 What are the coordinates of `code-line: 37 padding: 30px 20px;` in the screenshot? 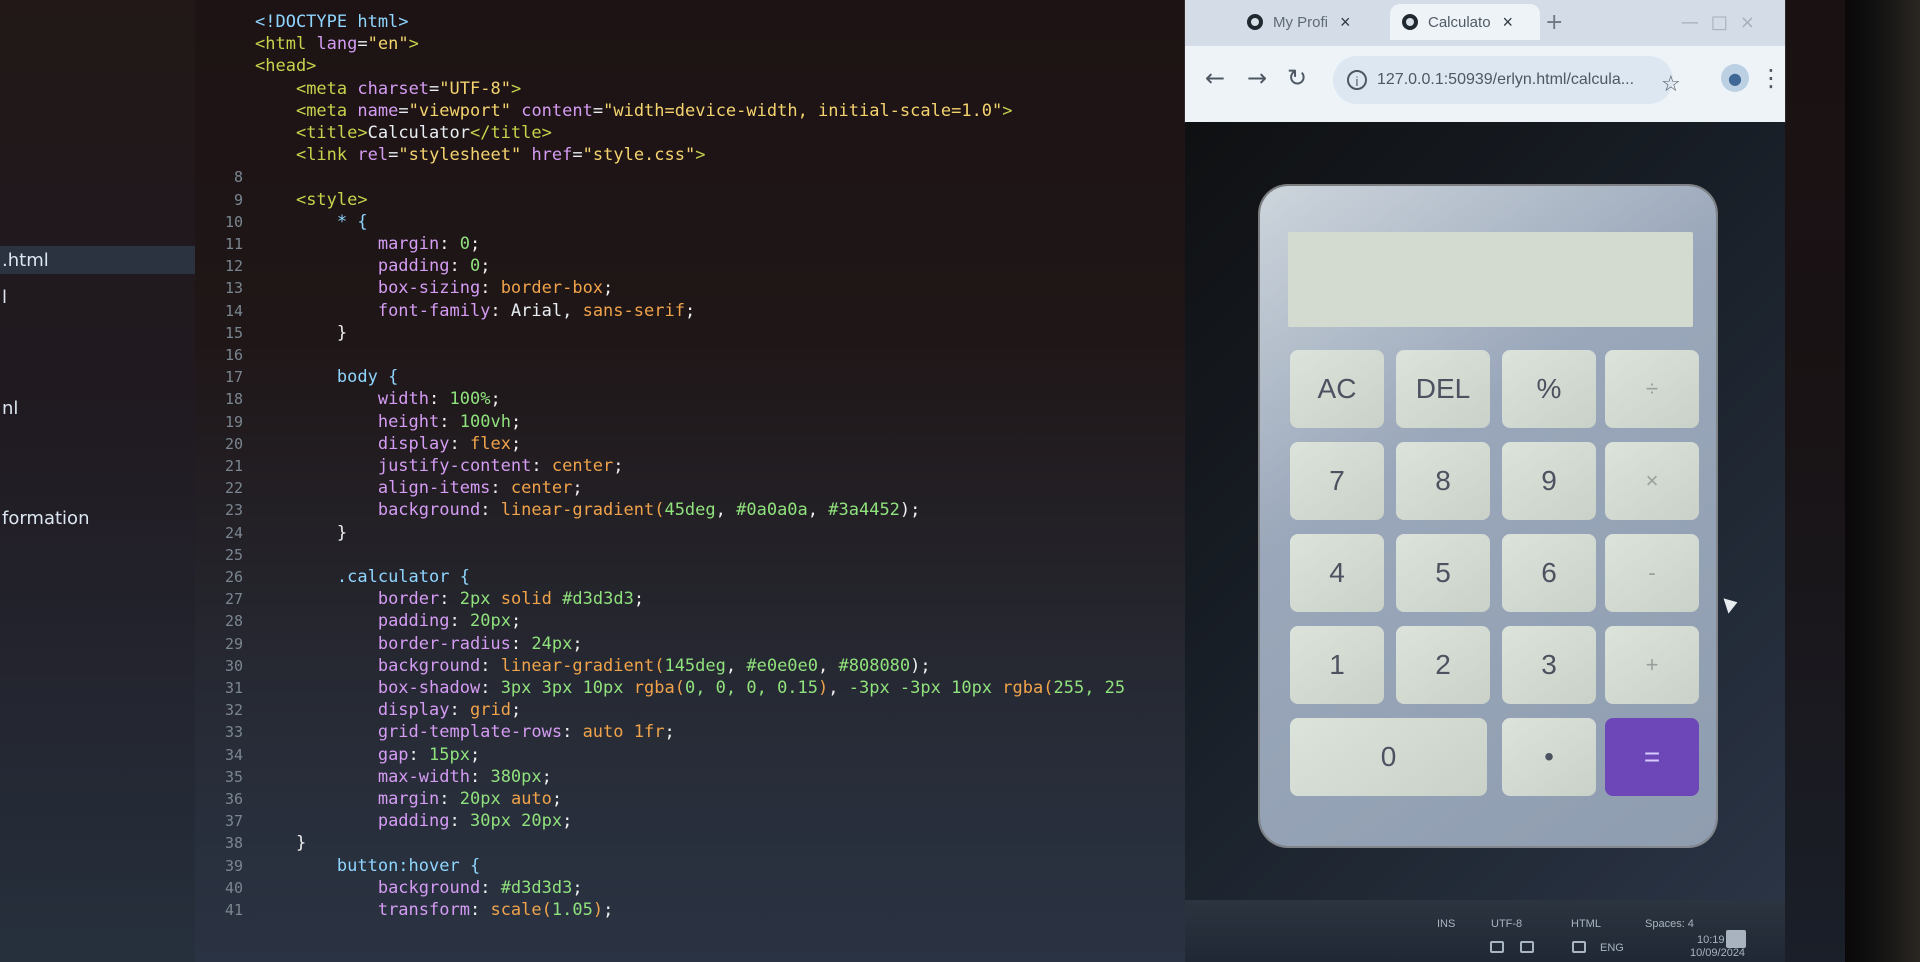 It's located at (383, 821).